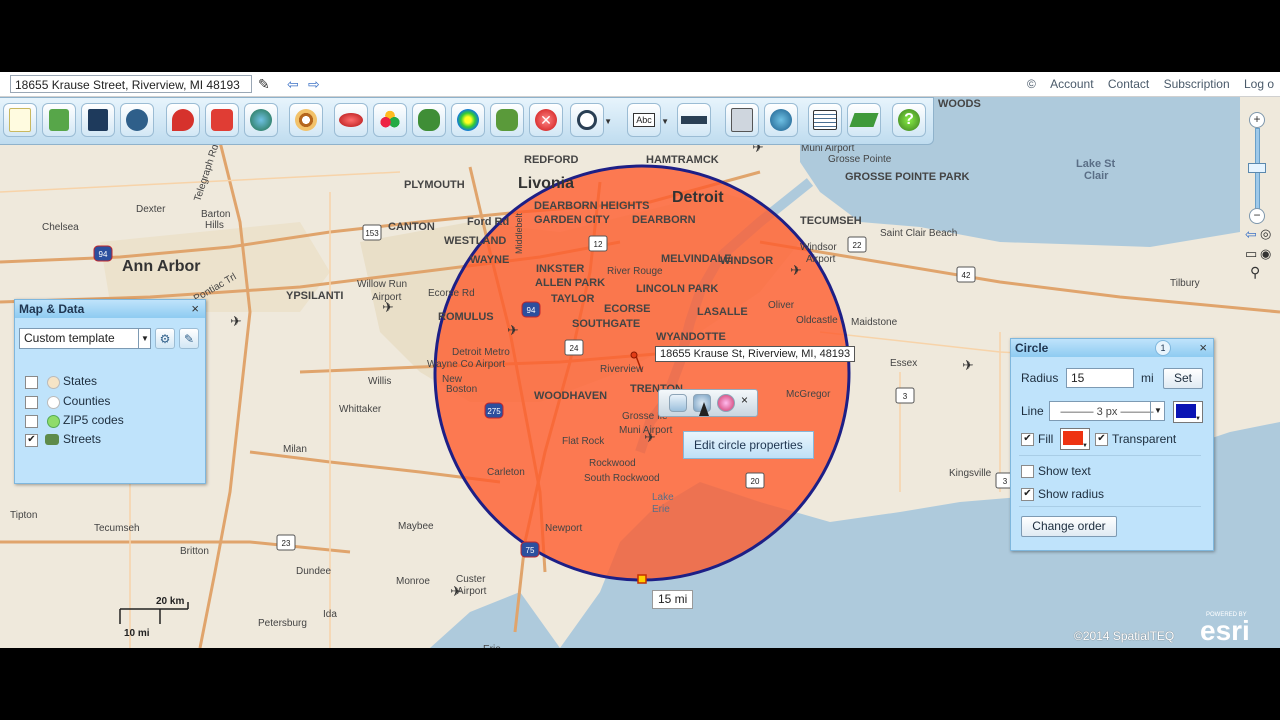 Image resolution: width=1280 pixels, height=720 pixels. Describe the element at coordinates (183, 120) in the screenshot. I see `add-location-button` at that location.